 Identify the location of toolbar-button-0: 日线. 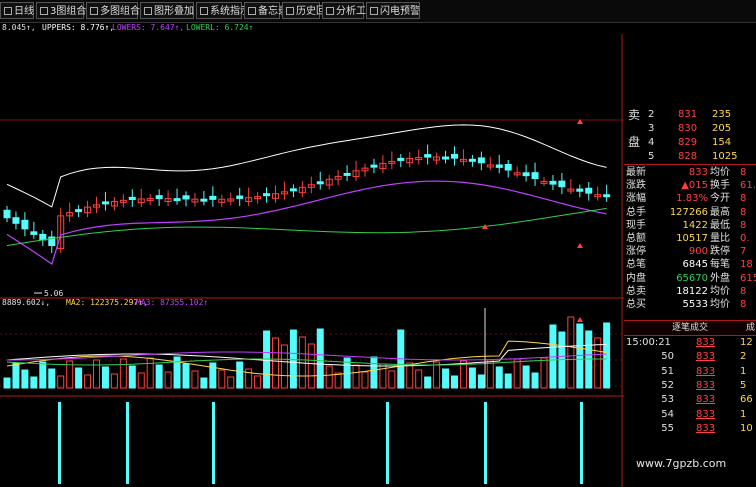
(17, 10).